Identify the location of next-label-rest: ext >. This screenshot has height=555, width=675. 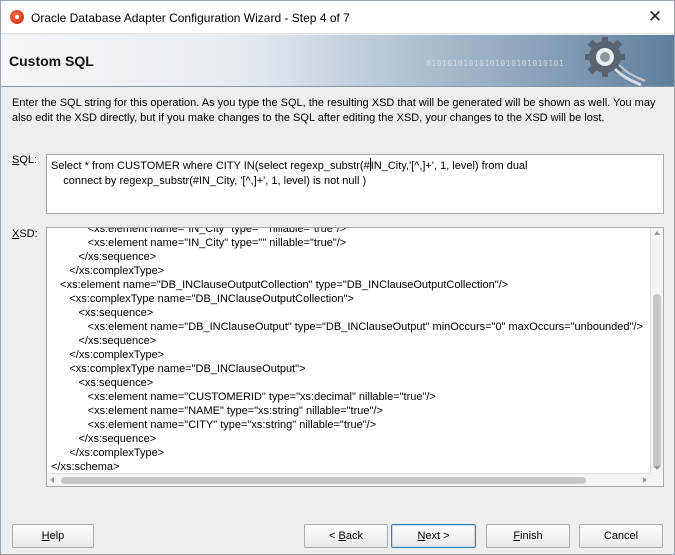
(437, 536).